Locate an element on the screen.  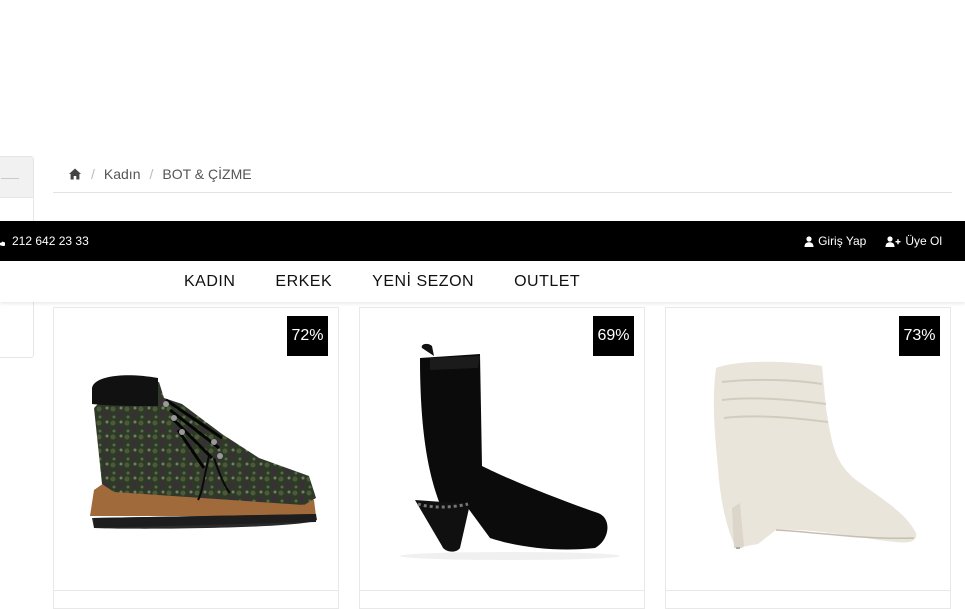
breadcrumb: / Kadın / BOT & ÇİZME is located at coordinates (502, 174).